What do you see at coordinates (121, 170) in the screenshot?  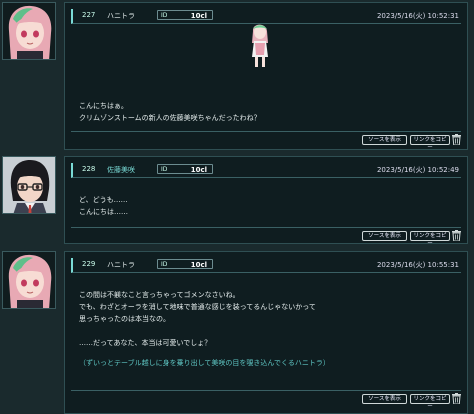 I see `poster-name: 佐藤美咲` at bounding box center [121, 170].